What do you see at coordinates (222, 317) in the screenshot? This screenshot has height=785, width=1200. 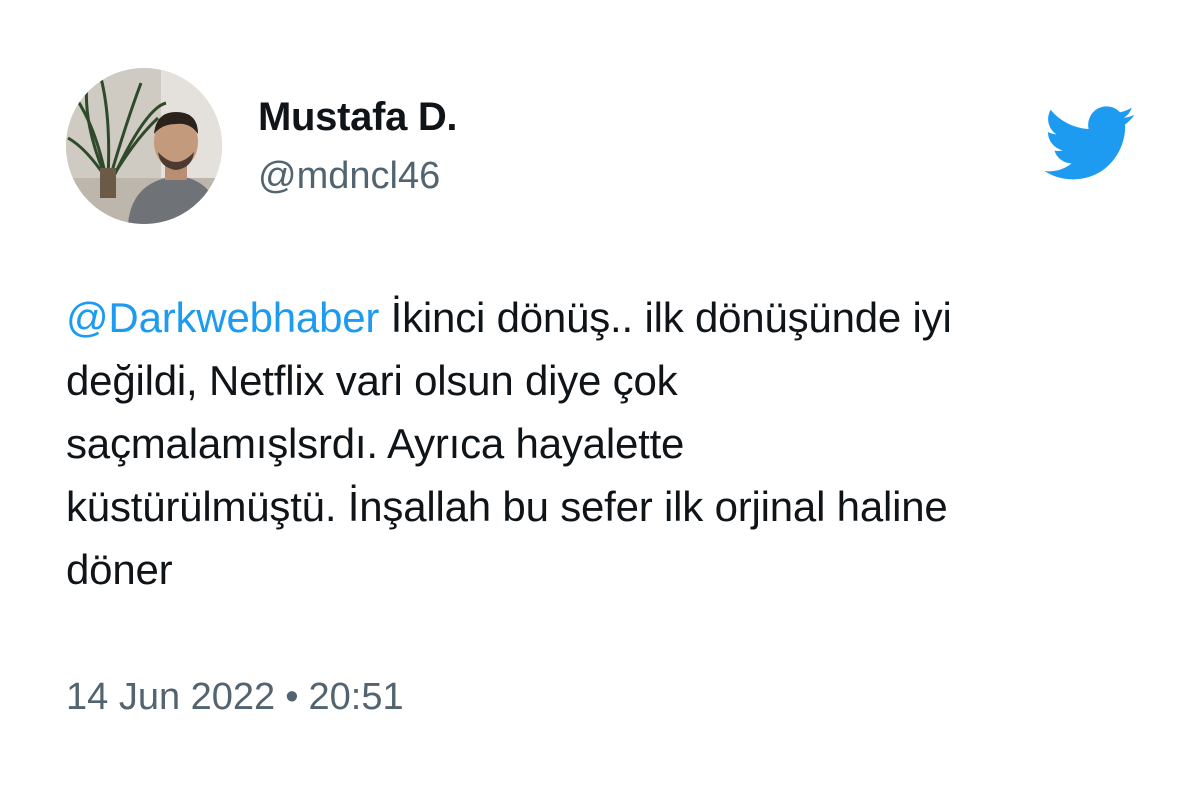 I see `mention-link: @Darkwebhaber` at bounding box center [222, 317].